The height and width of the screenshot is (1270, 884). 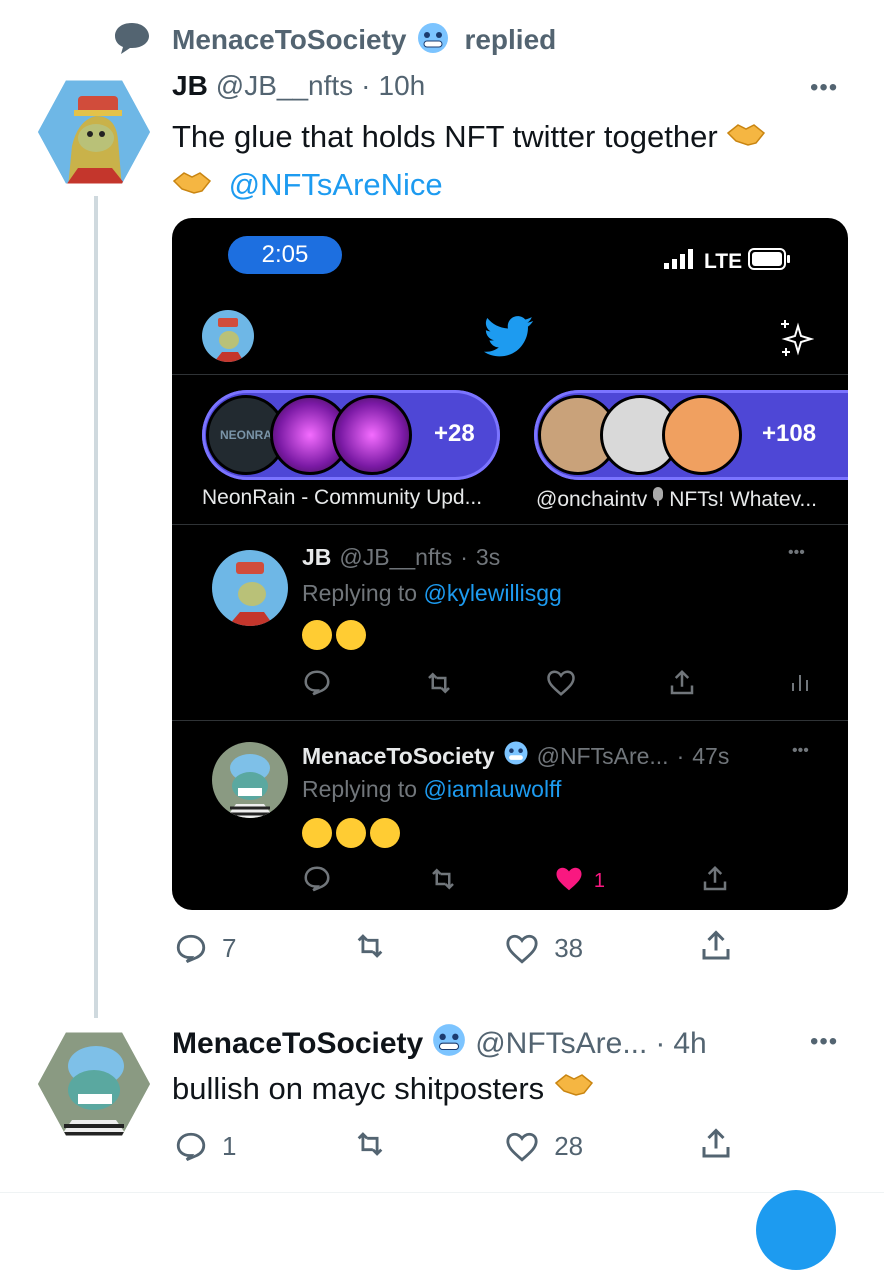 What do you see at coordinates (402, 86) in the screenshot?
I see `tweet-time: 10h` at bounding box center [402, 86].